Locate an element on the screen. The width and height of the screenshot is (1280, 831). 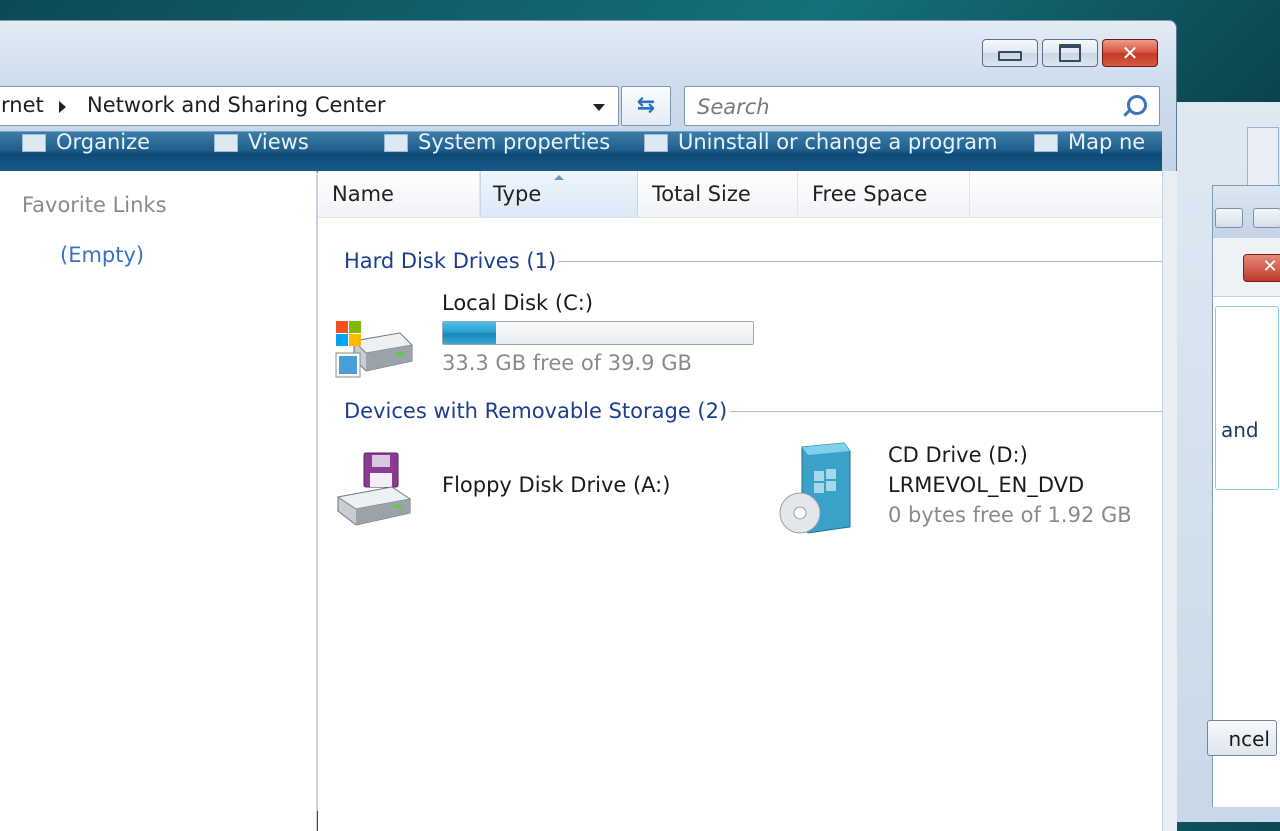
group-header-hard-disks: Hard Disk Drives (1) is located at coordinates (450, 261).